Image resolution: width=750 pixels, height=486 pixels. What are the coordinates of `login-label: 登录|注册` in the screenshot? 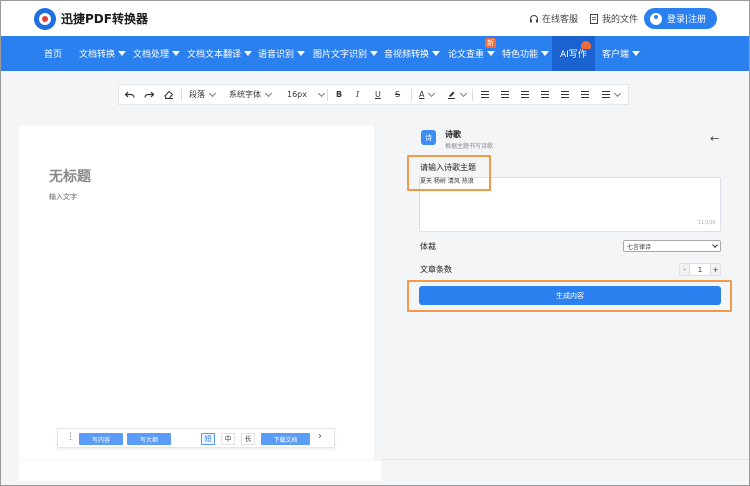 It's located at (687, 20).